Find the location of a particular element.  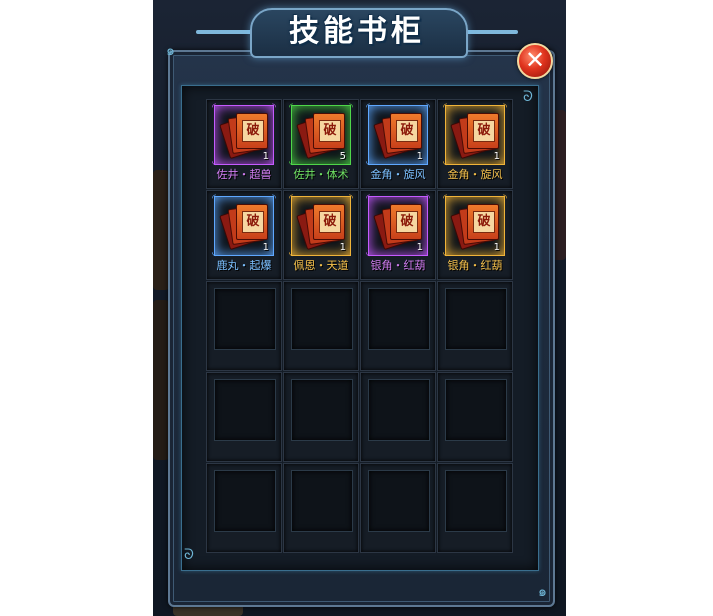

skill-book-slot: 破 ◜ ◝ ◟ 1 佩恩・天道 is located at coordinates (321, 235).